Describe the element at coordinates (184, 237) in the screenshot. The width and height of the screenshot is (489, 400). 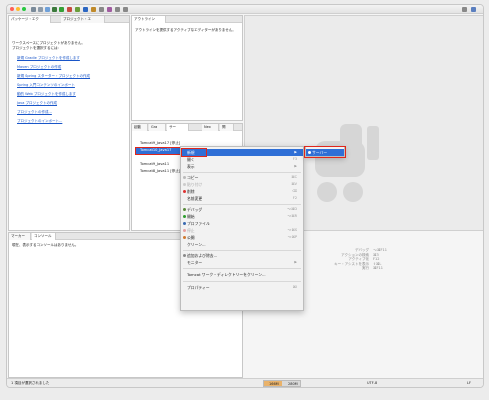
I see `publish-icon` at that location.